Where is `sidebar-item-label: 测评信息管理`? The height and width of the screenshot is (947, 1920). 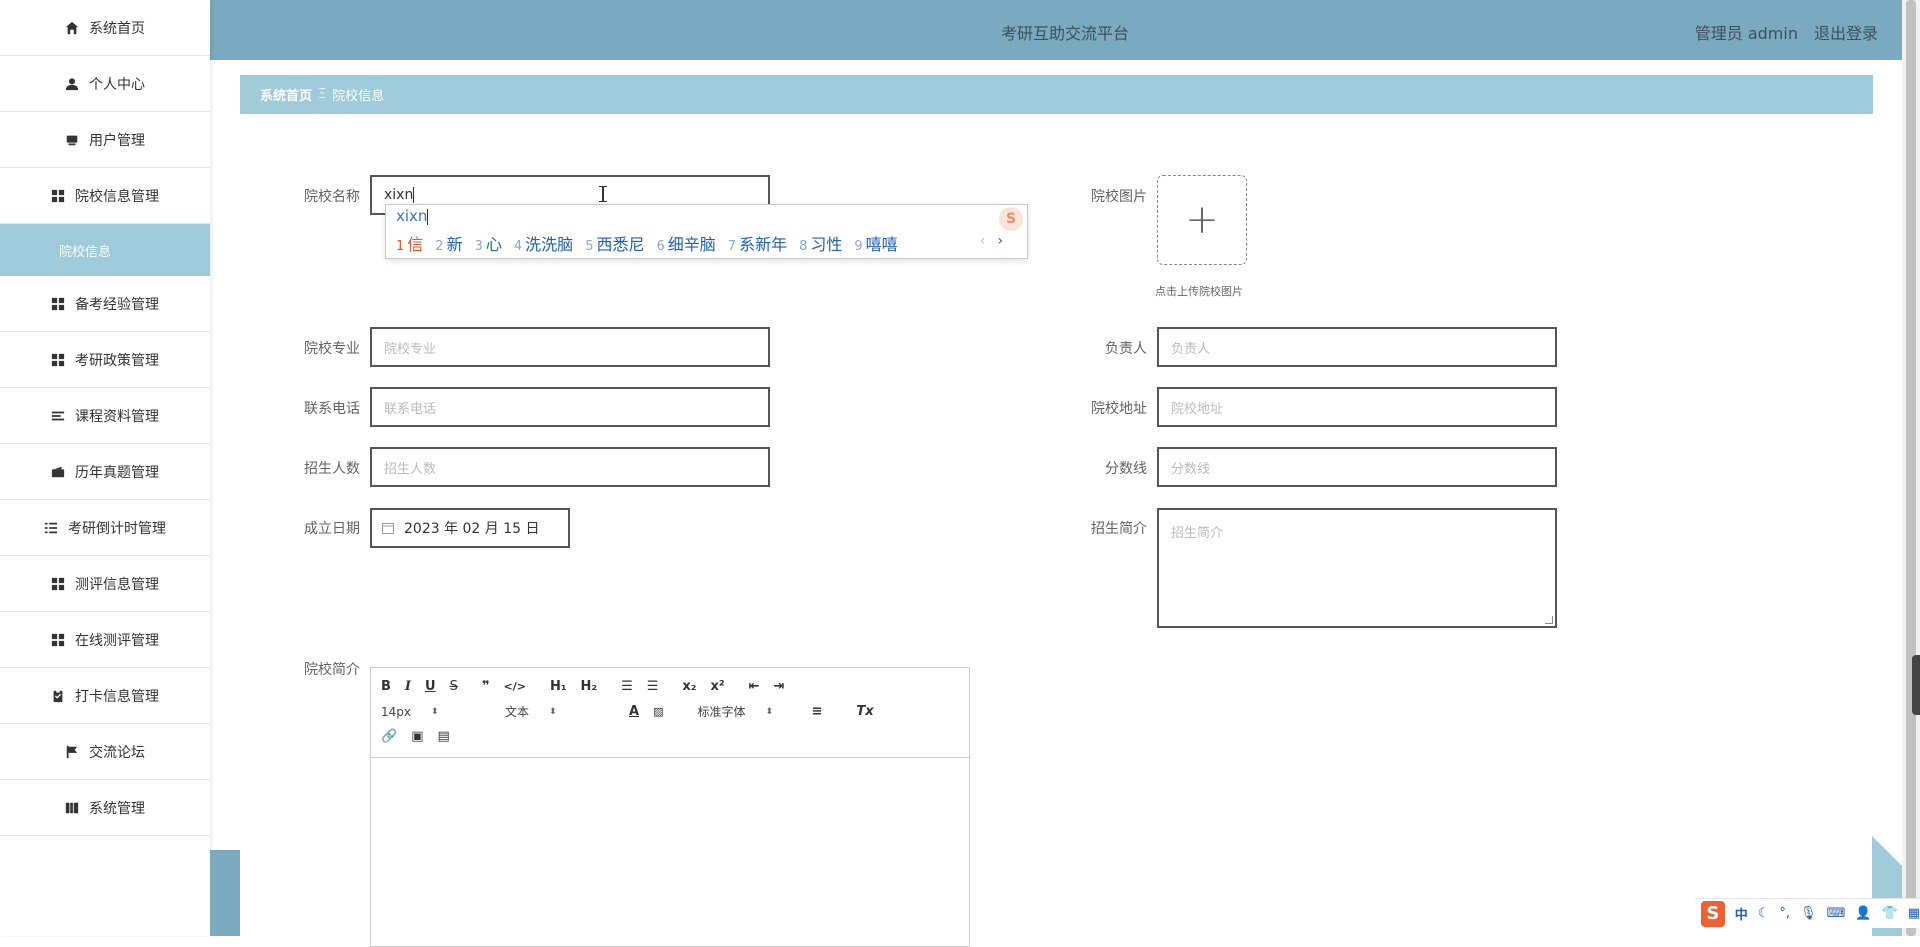
sidebar-item-label: 测评信息管理 is located at coordinates (117, 584).